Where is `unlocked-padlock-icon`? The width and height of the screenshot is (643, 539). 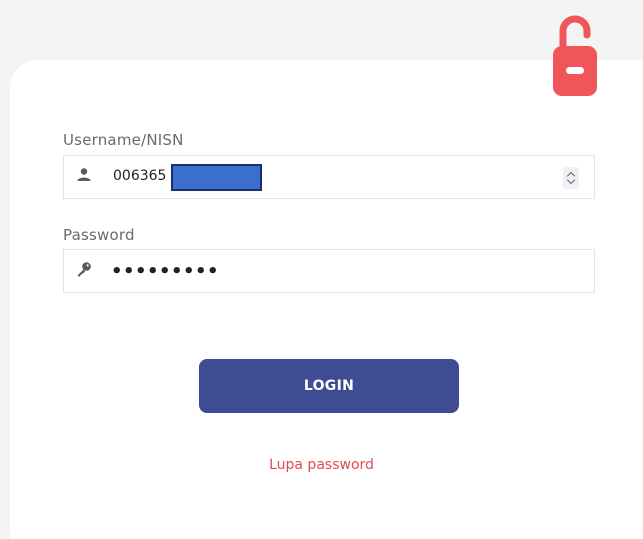
unlocked-padlock-icon is located at coordinates (575, 55).